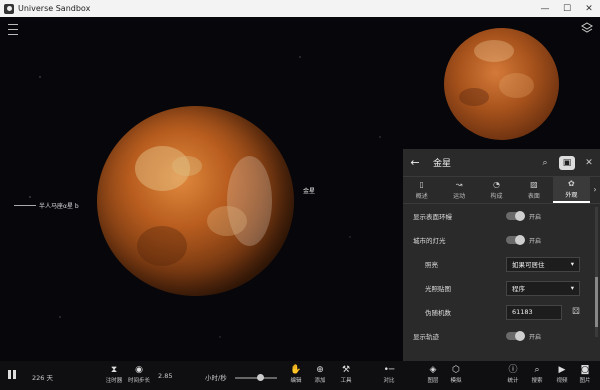 The height and width of the screenshot is (390, 600). What do you see at coordinates (501, 163) in the screenshot?
I see `panel-header: ← 金星 ⌕ ▣ ✕` at bounding box center [501, 163].